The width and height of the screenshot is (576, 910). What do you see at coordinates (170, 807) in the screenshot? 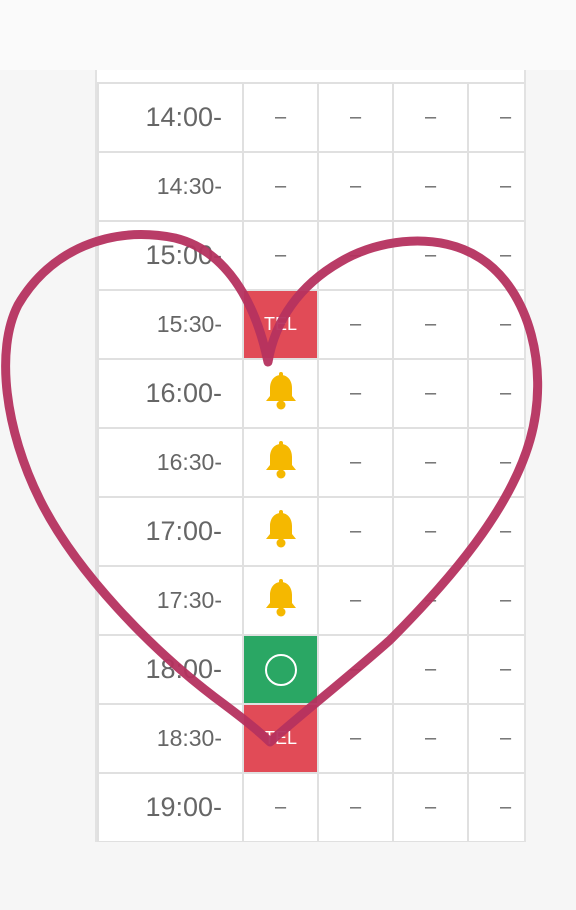
I see `time-label: 19:00-` at bounding box center [170, 807].